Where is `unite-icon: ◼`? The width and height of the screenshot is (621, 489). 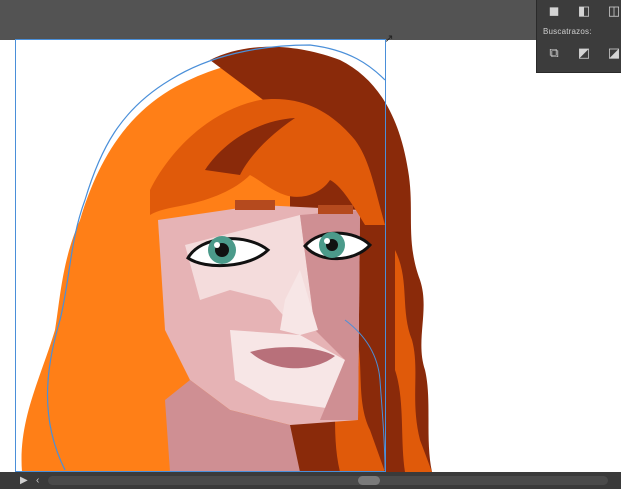
unite-icon: ◼ is located at coordinates (554, 11).